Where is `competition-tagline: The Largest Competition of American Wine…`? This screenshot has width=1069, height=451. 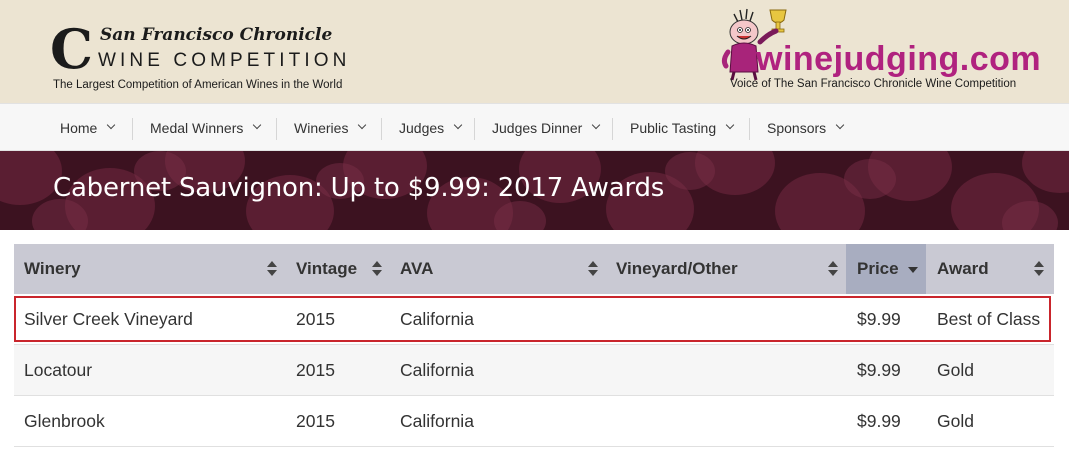 competition-tagline: The Largest Competition of American Wine… is located at coordinates (198, 85).